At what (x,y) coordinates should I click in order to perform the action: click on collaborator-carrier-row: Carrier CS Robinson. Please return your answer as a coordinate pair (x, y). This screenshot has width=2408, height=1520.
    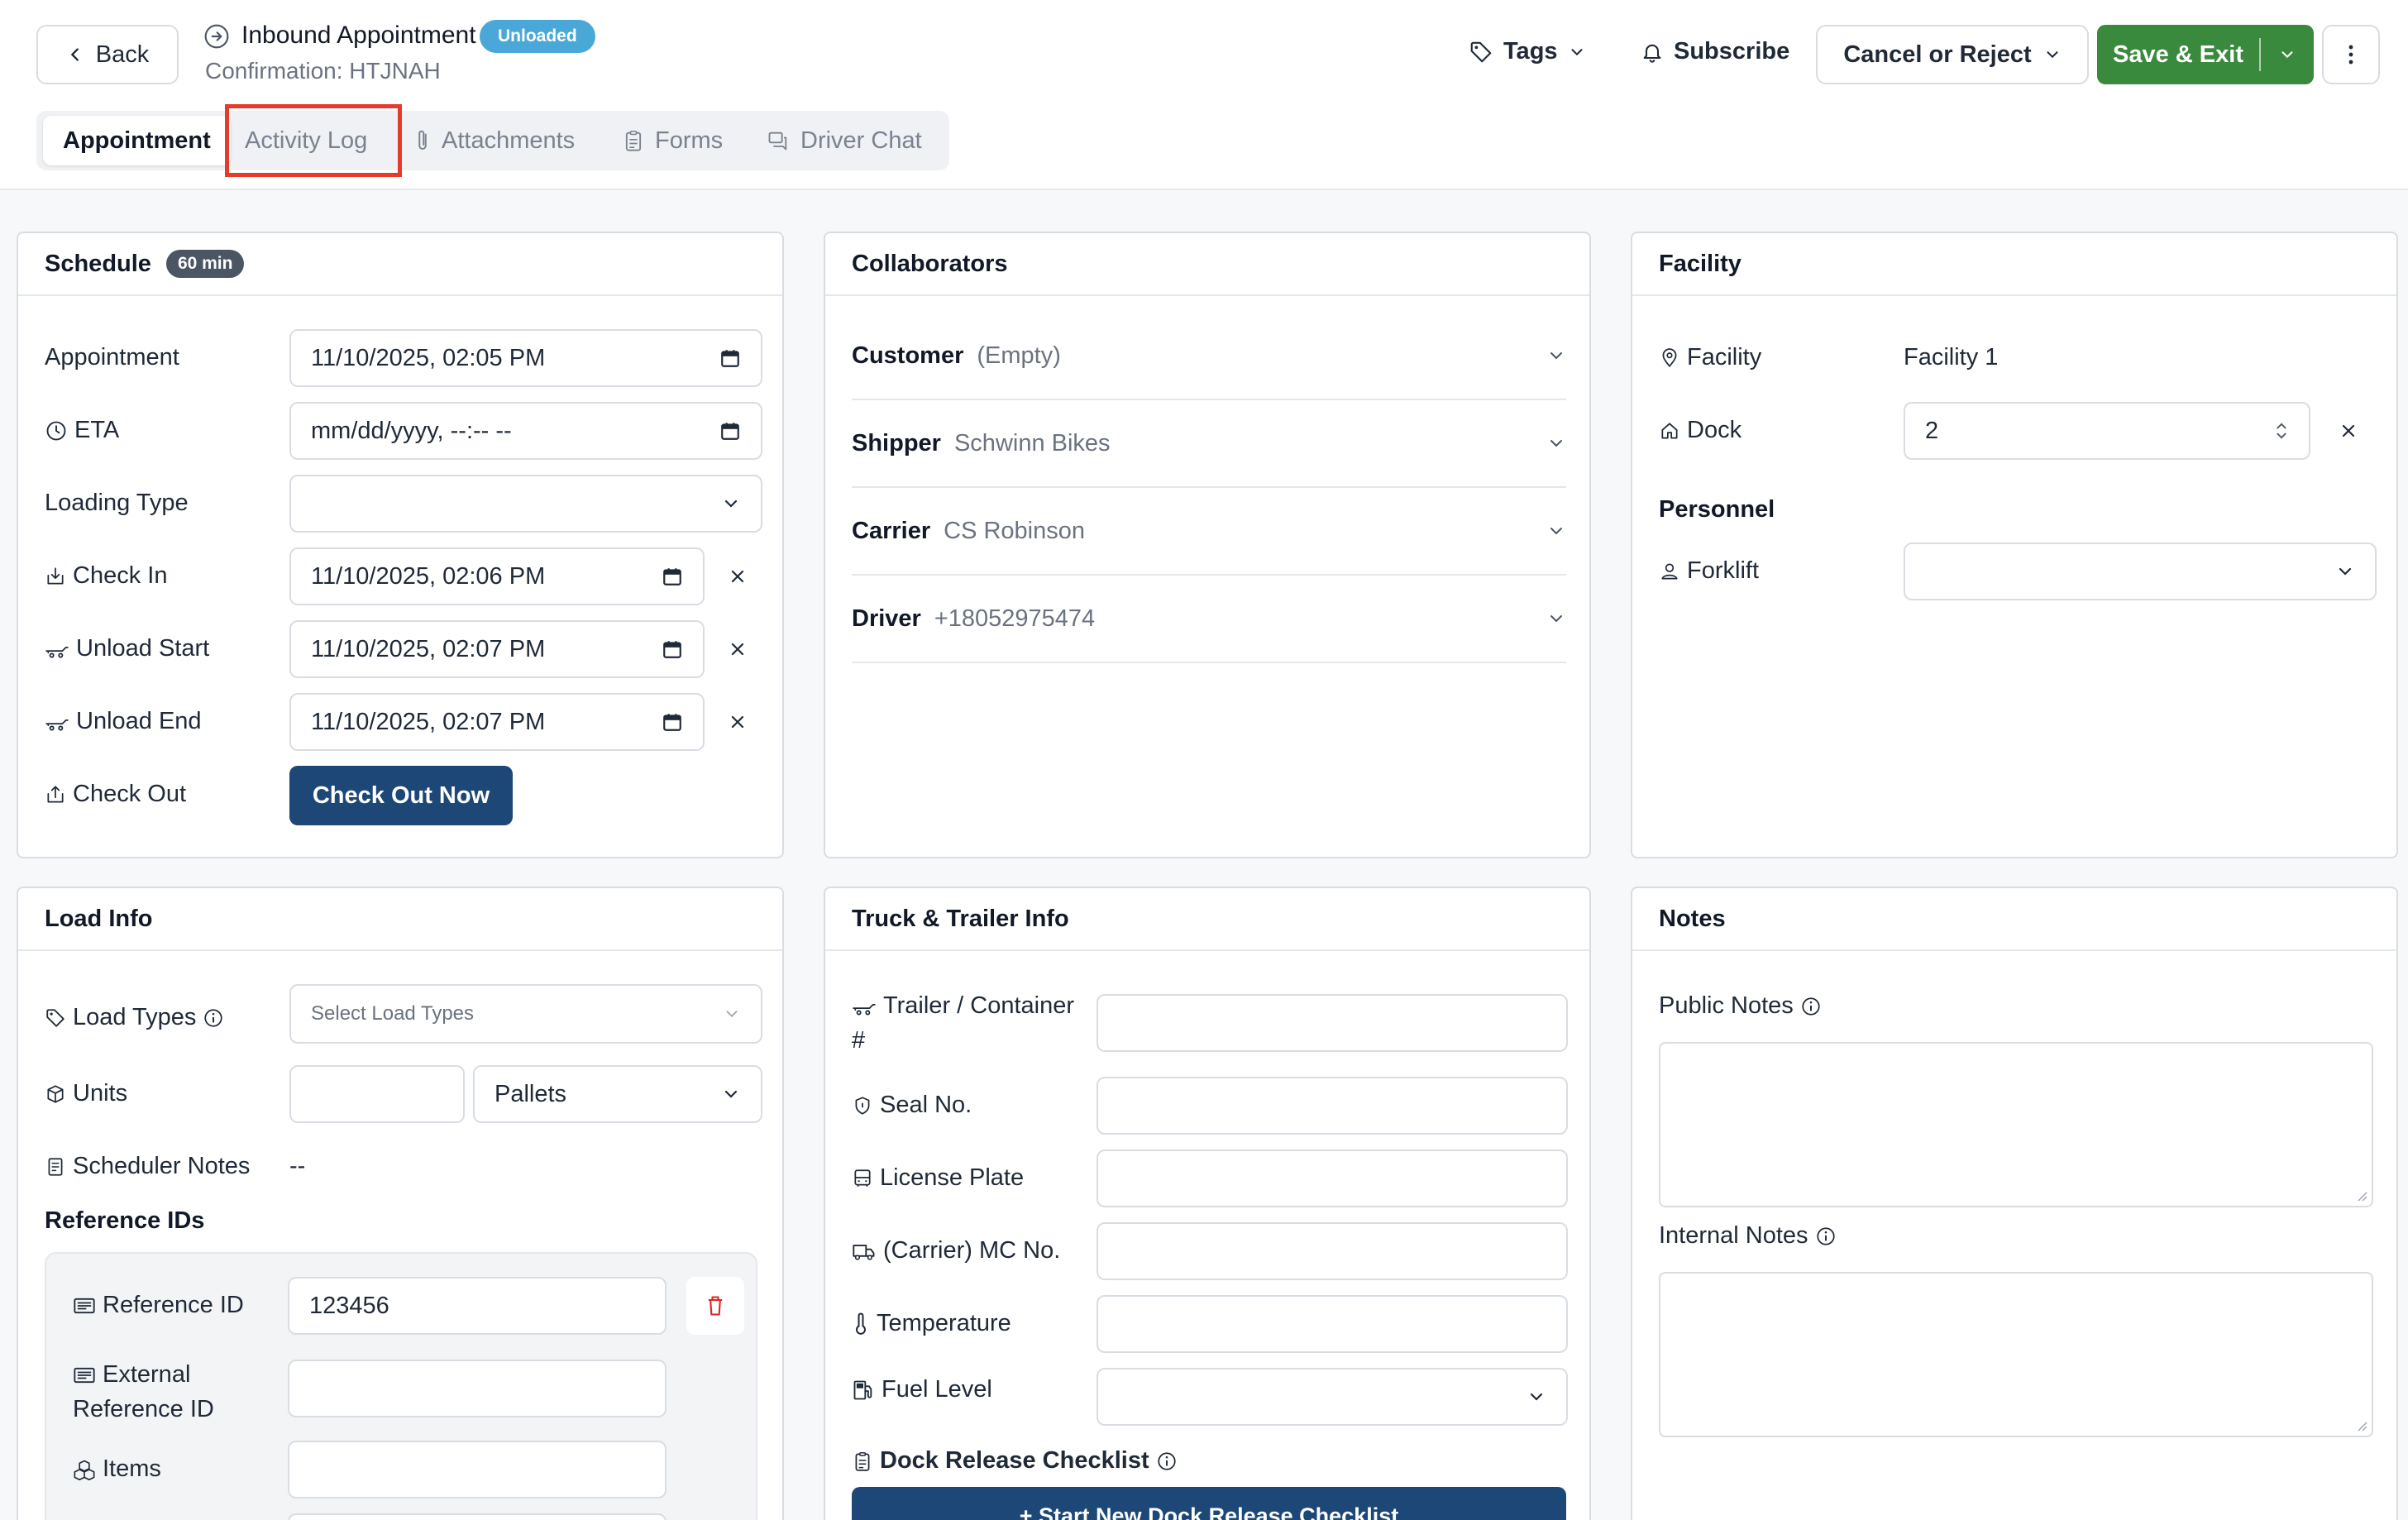
    Looking at the image, I should click on (1209, 532).